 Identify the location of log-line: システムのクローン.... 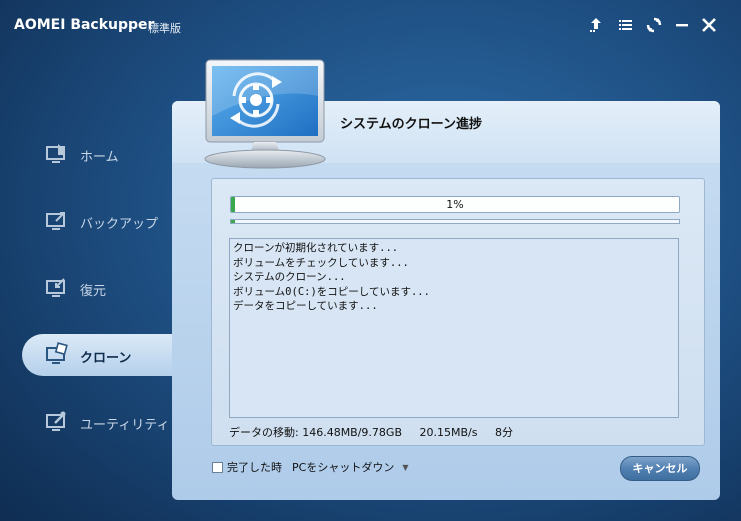
(289, 277).